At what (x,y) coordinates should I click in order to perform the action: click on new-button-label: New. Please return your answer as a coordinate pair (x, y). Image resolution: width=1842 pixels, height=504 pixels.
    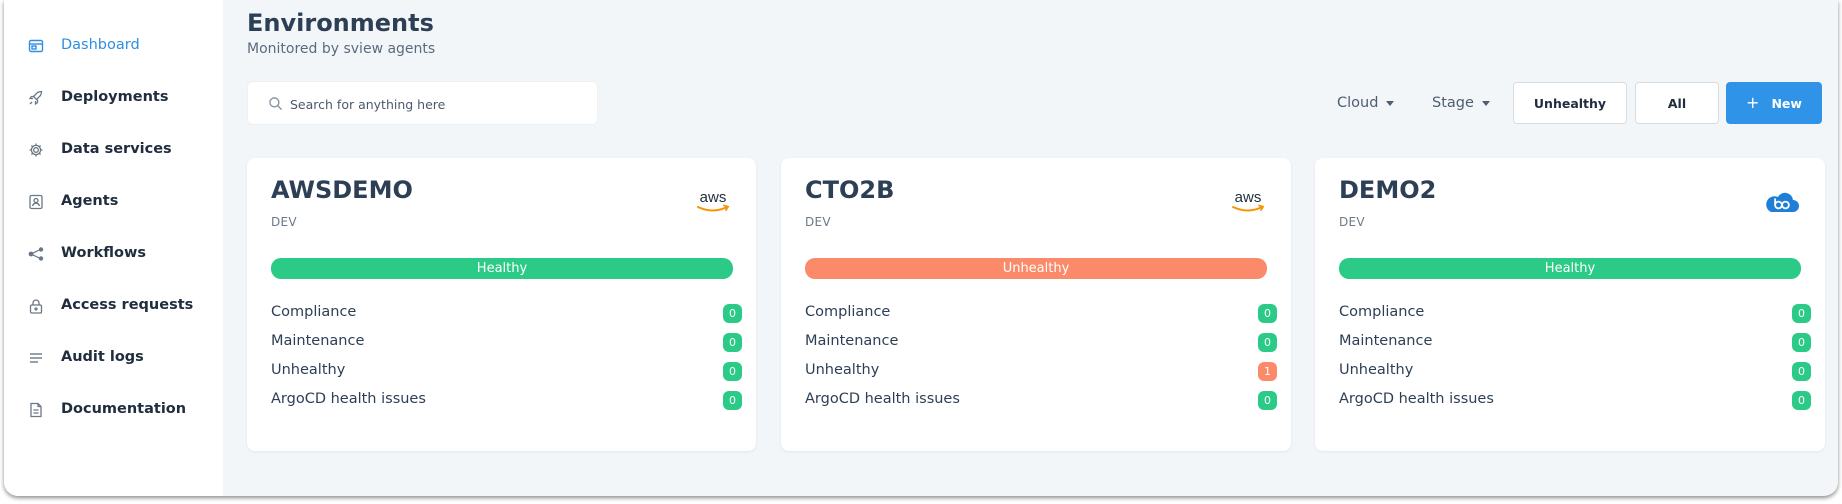
    Looking at the image, I should click on (1786, 103).